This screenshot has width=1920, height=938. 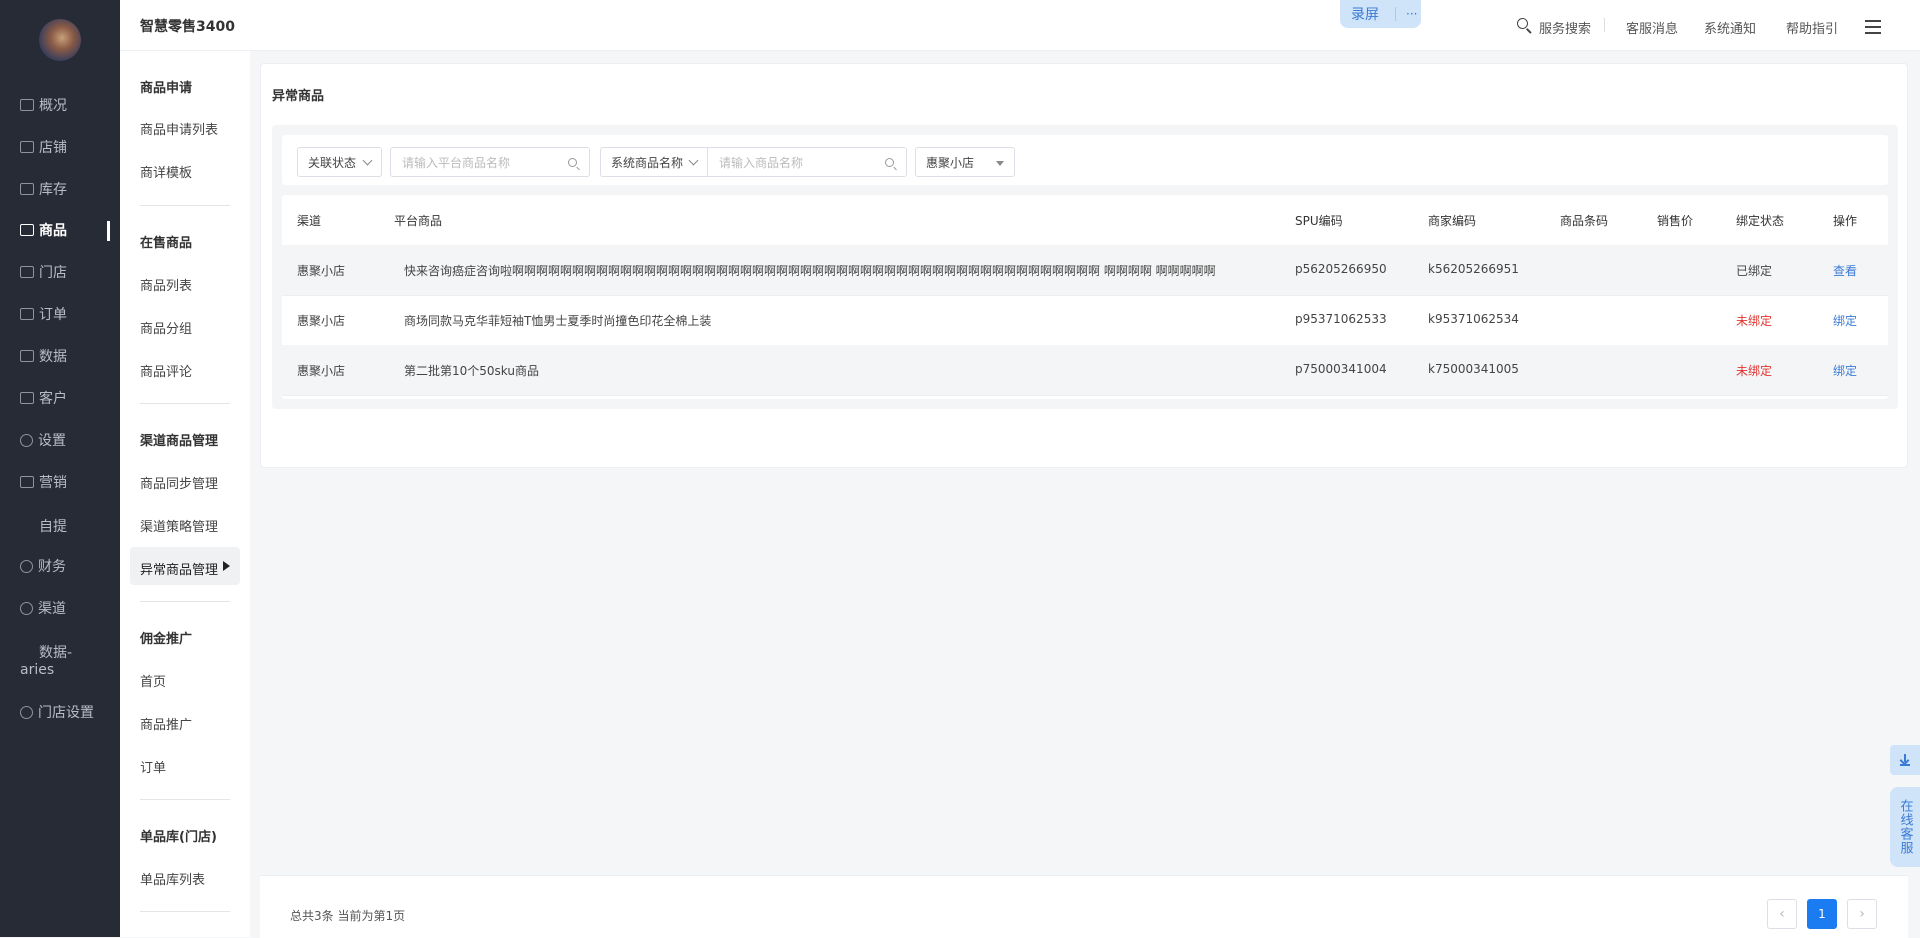 What do you see at coordinates (27, 356) in the screenshot?
I see `chart-icon` at bounding box center [27, 356].